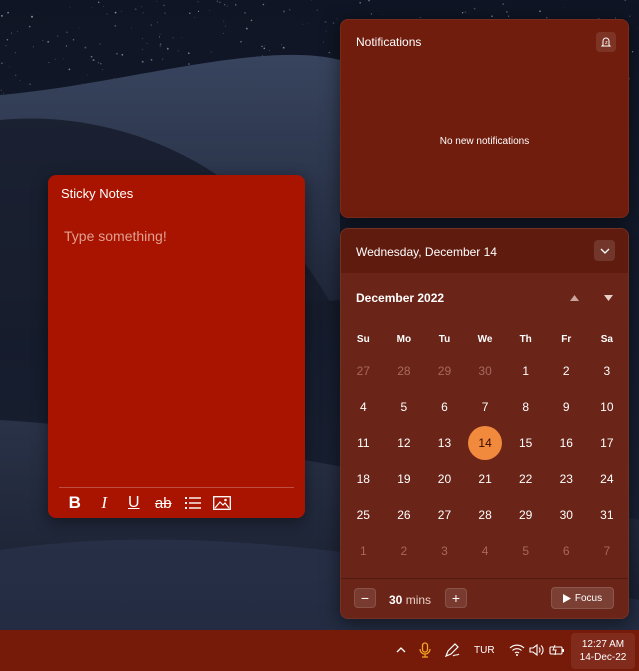  Describe the element at coordinates (603, 657) in the screenshot. I see `clock-date: 14-Dec-22` at that location.